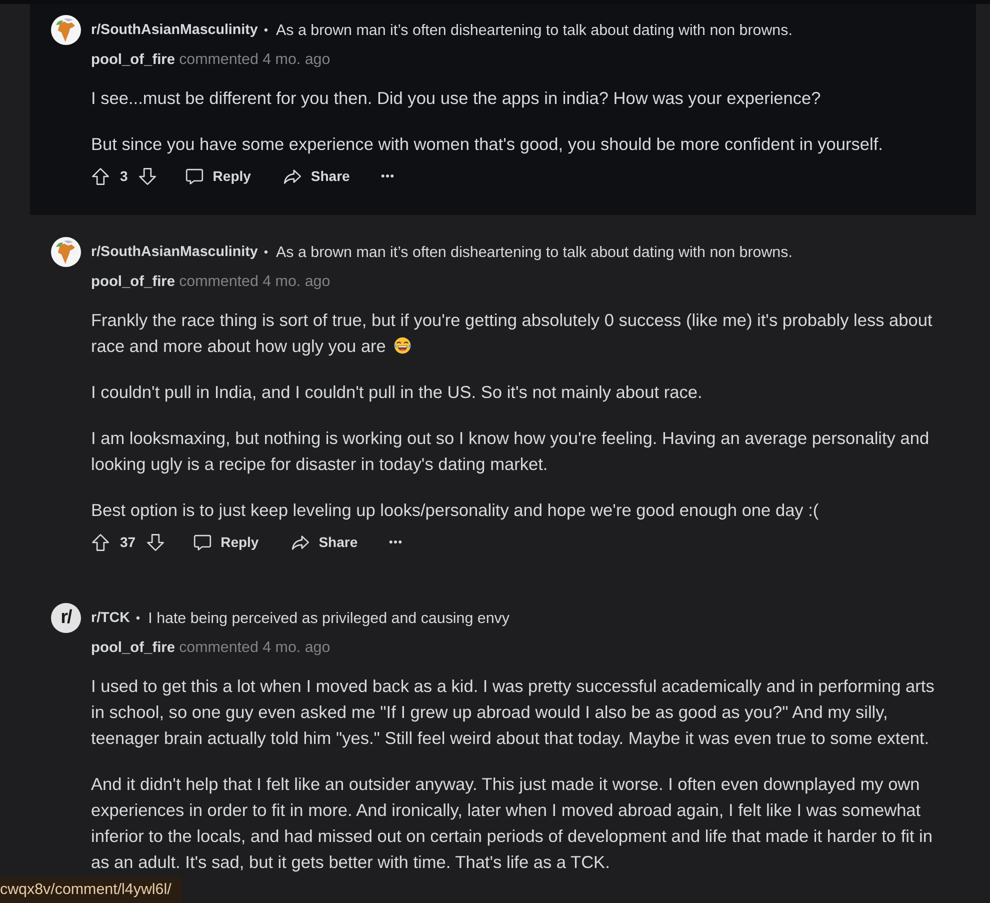  What do you see at coordinates (510, 451) in the screenshot?
I see `comment-text: I am looksmaxing, but nothing is working out so I know how you're feeling. Having an average personality and looking ugly is a recipe for disaster in today's dating market.` at bounding box center [510, 451].